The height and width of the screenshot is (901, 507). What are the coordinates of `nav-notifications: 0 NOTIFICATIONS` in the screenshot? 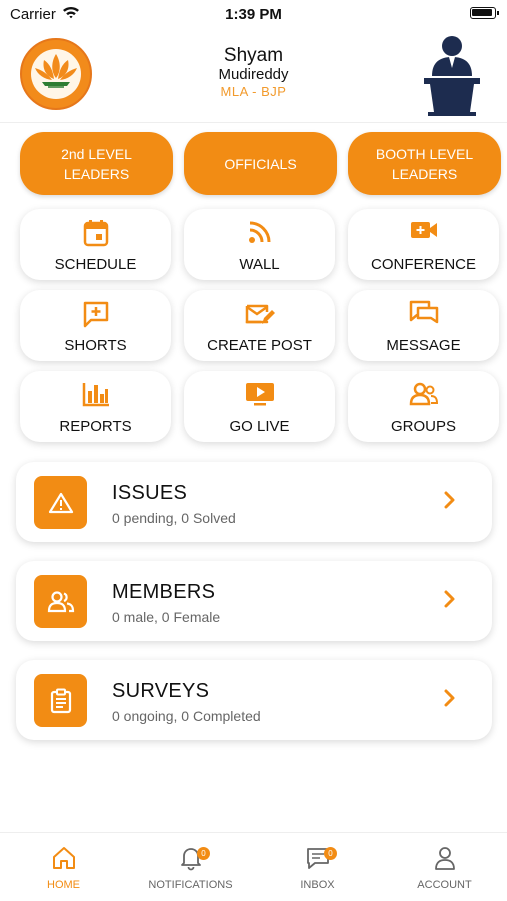 It's located at (190, 867).